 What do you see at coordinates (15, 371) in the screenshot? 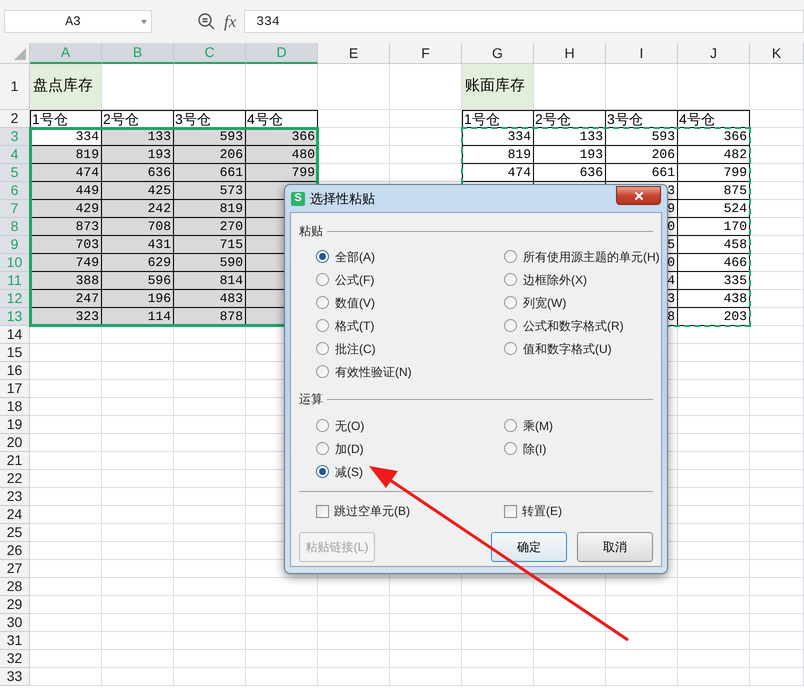
I see `row-header: 16` at bounding box center [15, 371].